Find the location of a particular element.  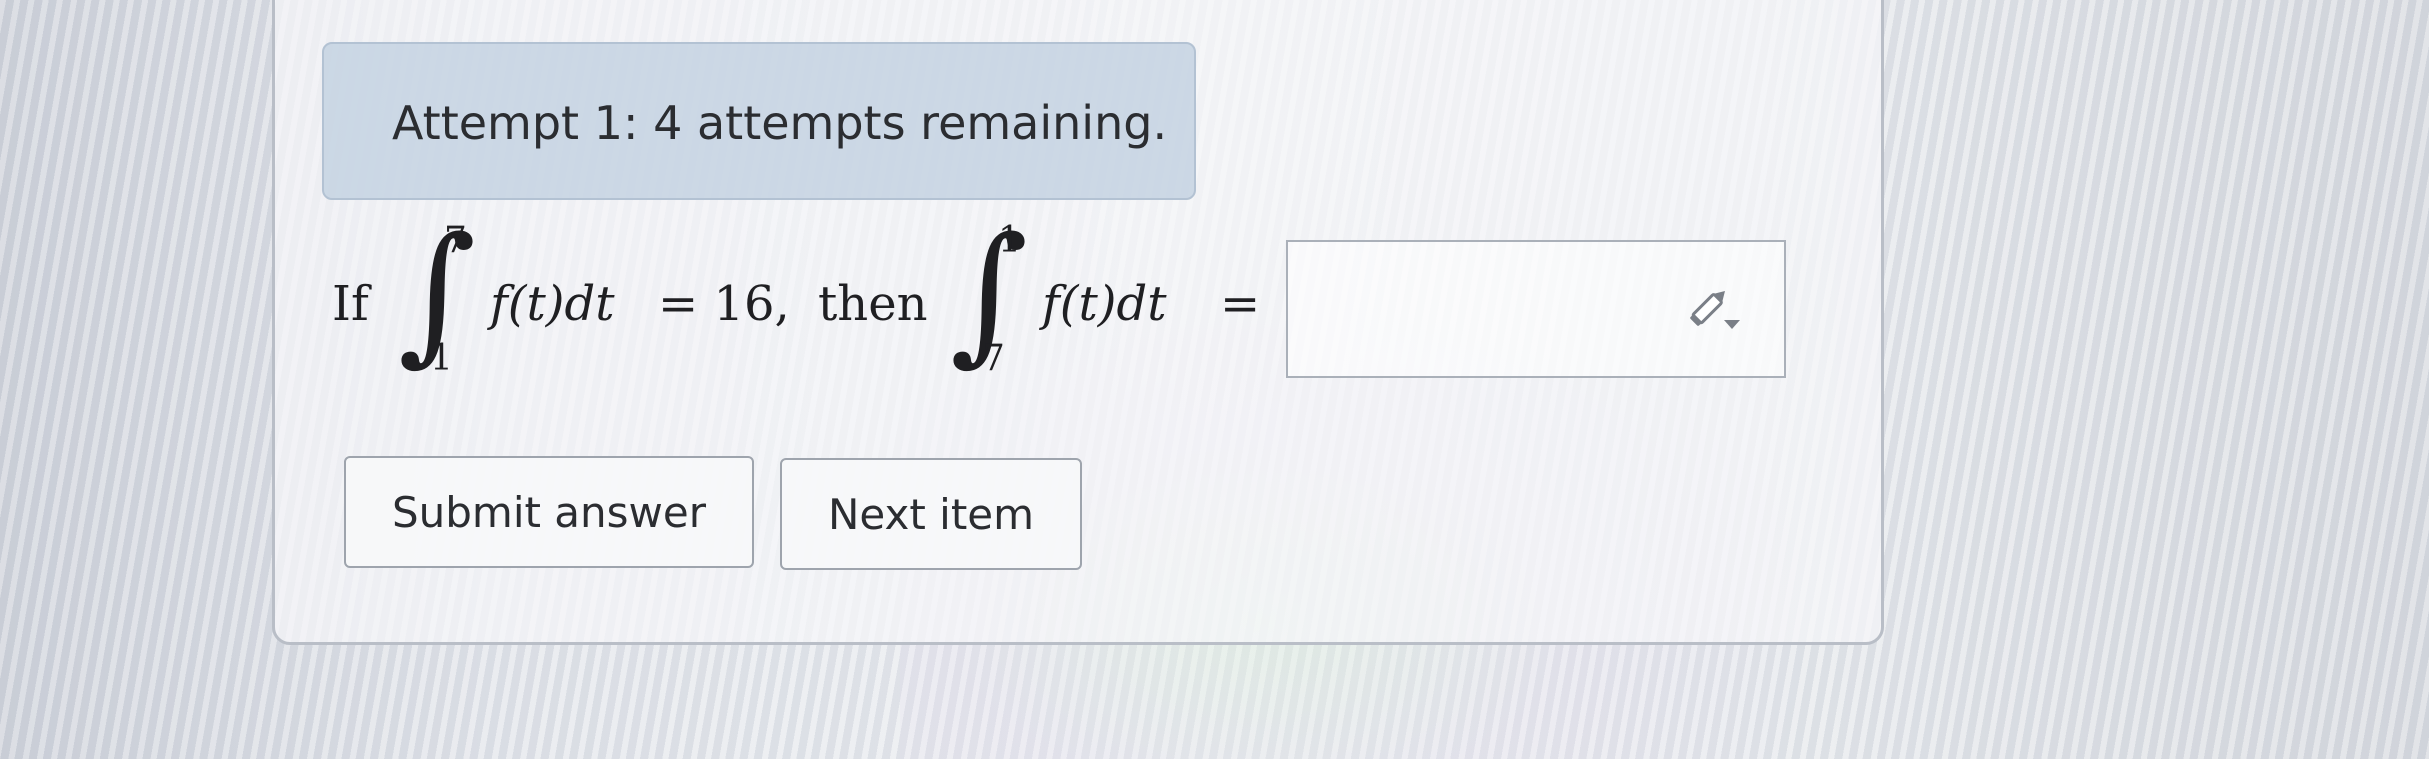

next-item-button: Next item is located at coordinates (931, 514).